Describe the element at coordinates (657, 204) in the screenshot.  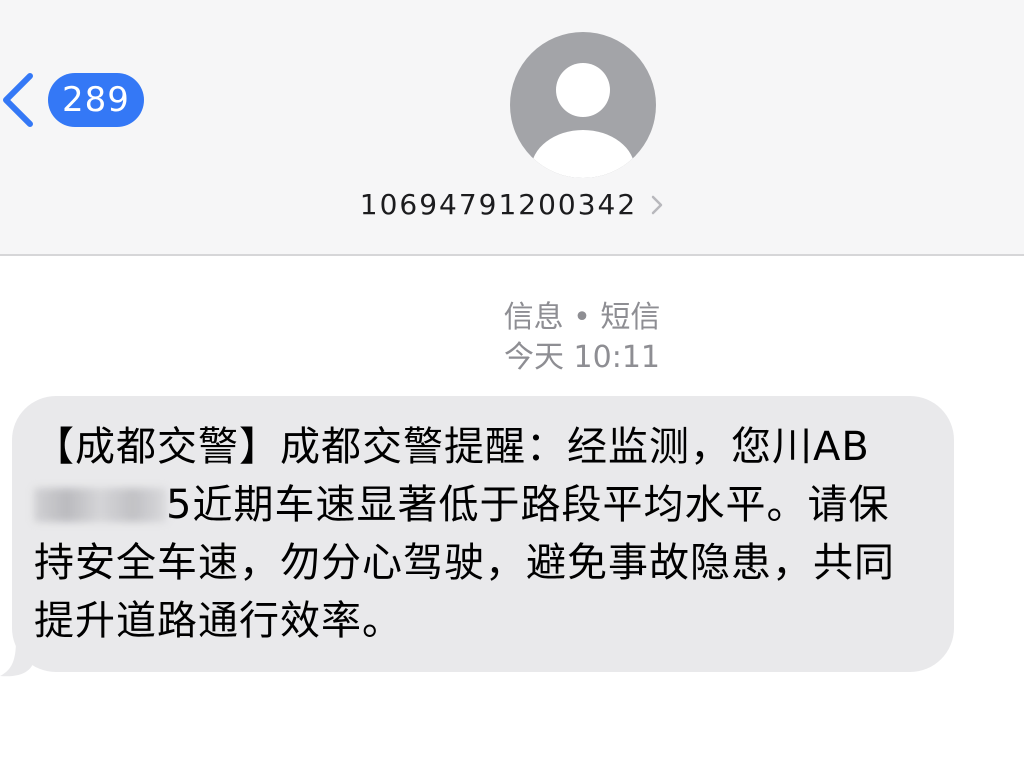
I see `chevron-right-icon` at that location.